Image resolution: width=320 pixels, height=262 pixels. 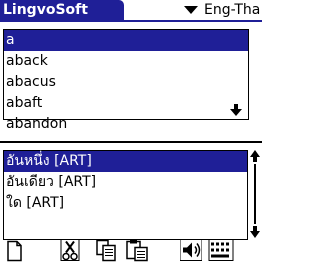 What do you see at coordinates (191, 249) in the screenshot?
I see `speaker-icon` at bounding box center [191, 249].